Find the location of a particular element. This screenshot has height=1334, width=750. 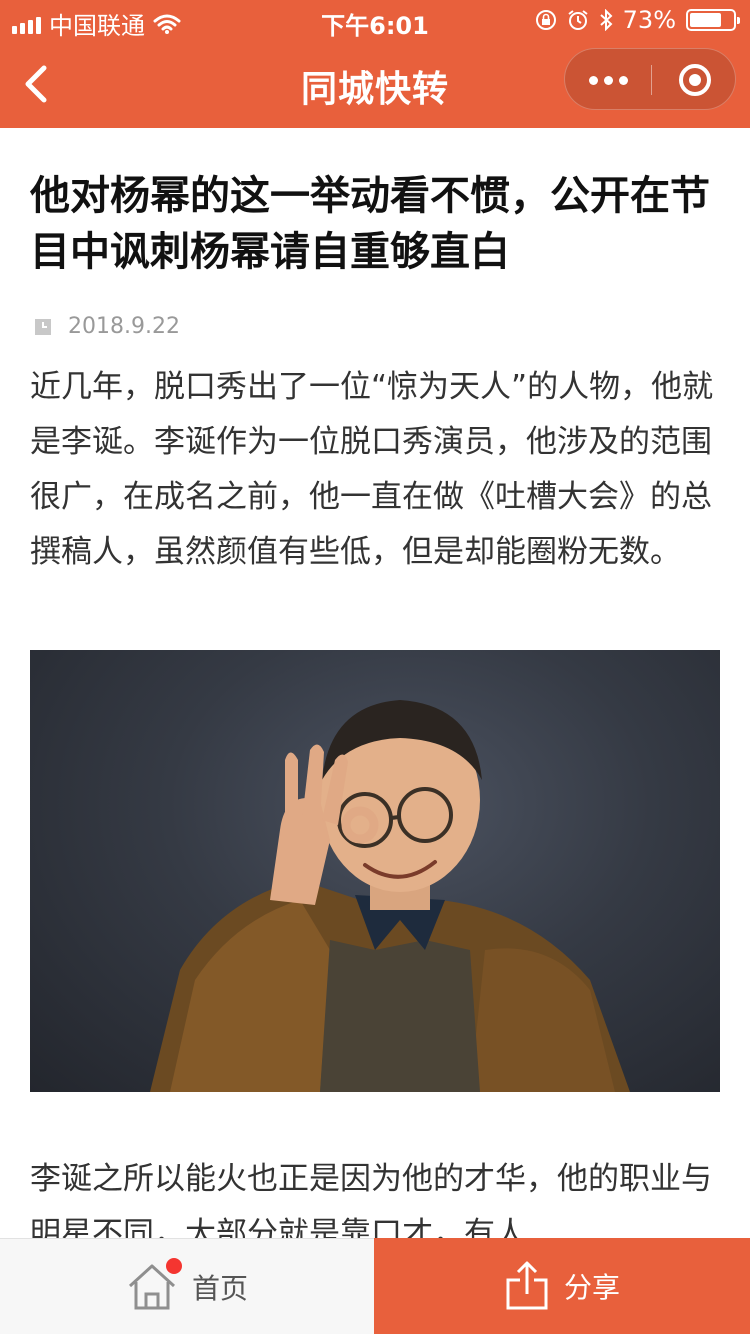

tab-home: 首页 is located at coordinates (187, 1286).